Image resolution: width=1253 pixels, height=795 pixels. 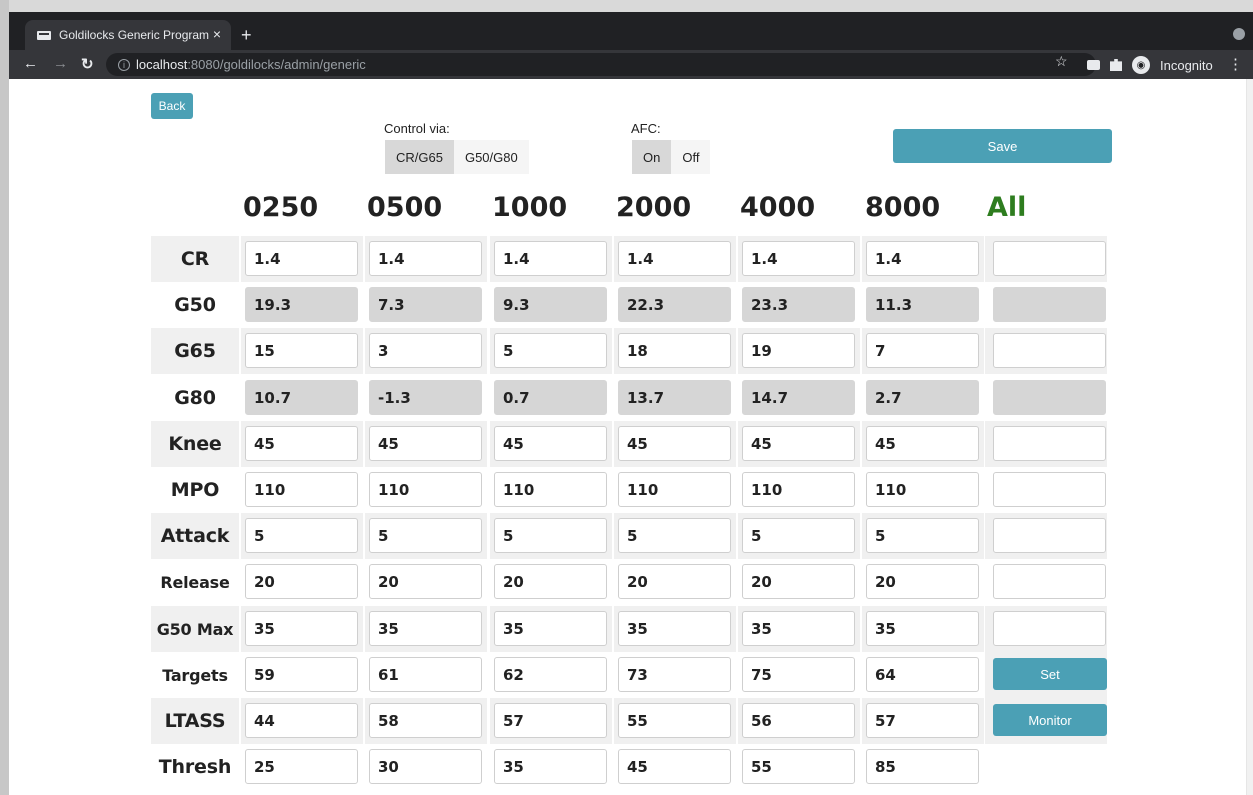 I want to click on input-g65-0500: 3, so click(x=425, y=350).